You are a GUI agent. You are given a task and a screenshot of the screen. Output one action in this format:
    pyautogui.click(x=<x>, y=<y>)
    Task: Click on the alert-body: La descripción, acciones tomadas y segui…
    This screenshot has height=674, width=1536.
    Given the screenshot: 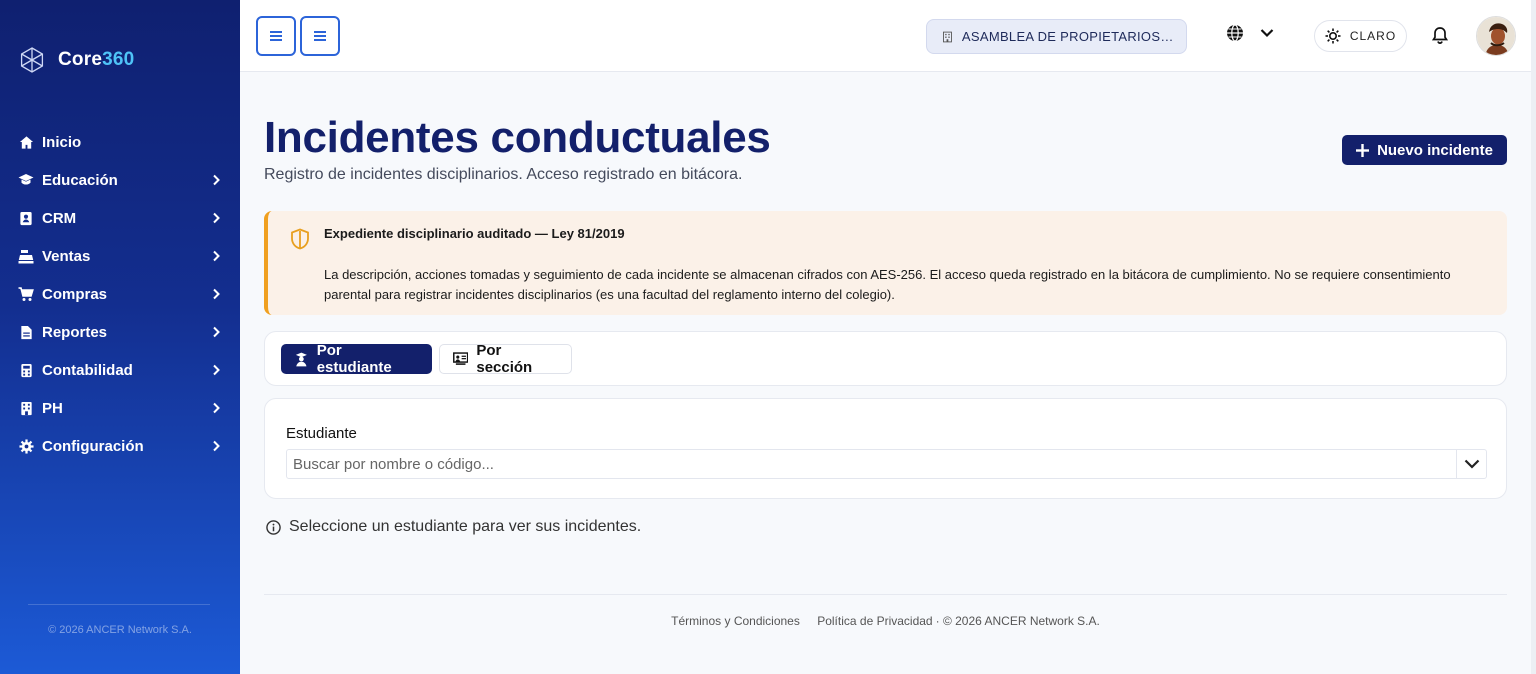 What is the action you would take?
    pyautogui.click(x=887, y=284)
    